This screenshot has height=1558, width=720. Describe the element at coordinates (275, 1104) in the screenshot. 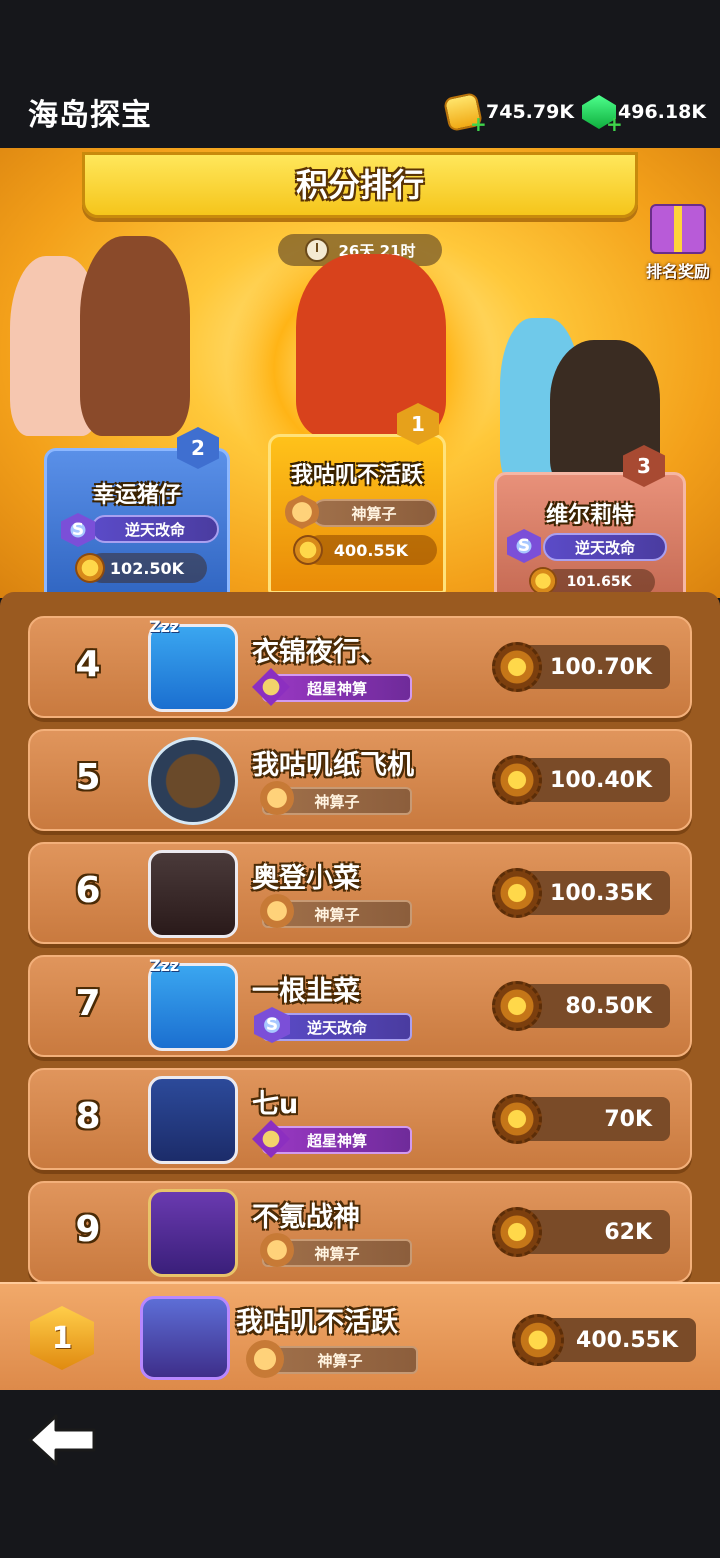

I see `player-name: 七u` at that location.